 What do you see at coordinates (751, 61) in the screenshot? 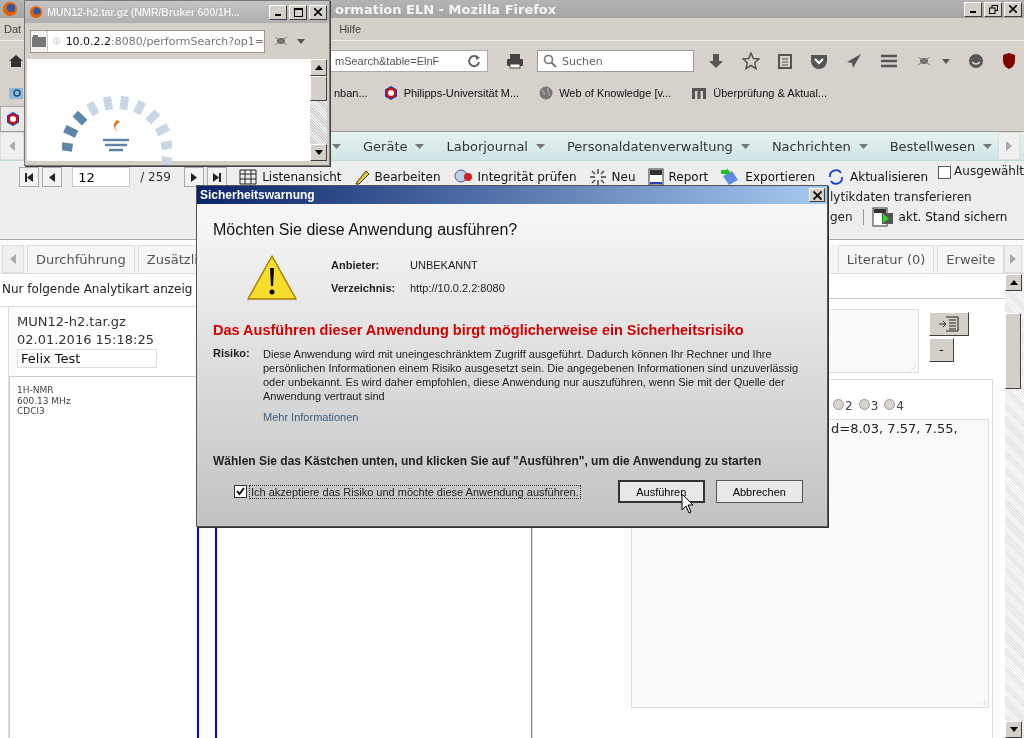
I see `star-icon` at bounding box center [751, 61].